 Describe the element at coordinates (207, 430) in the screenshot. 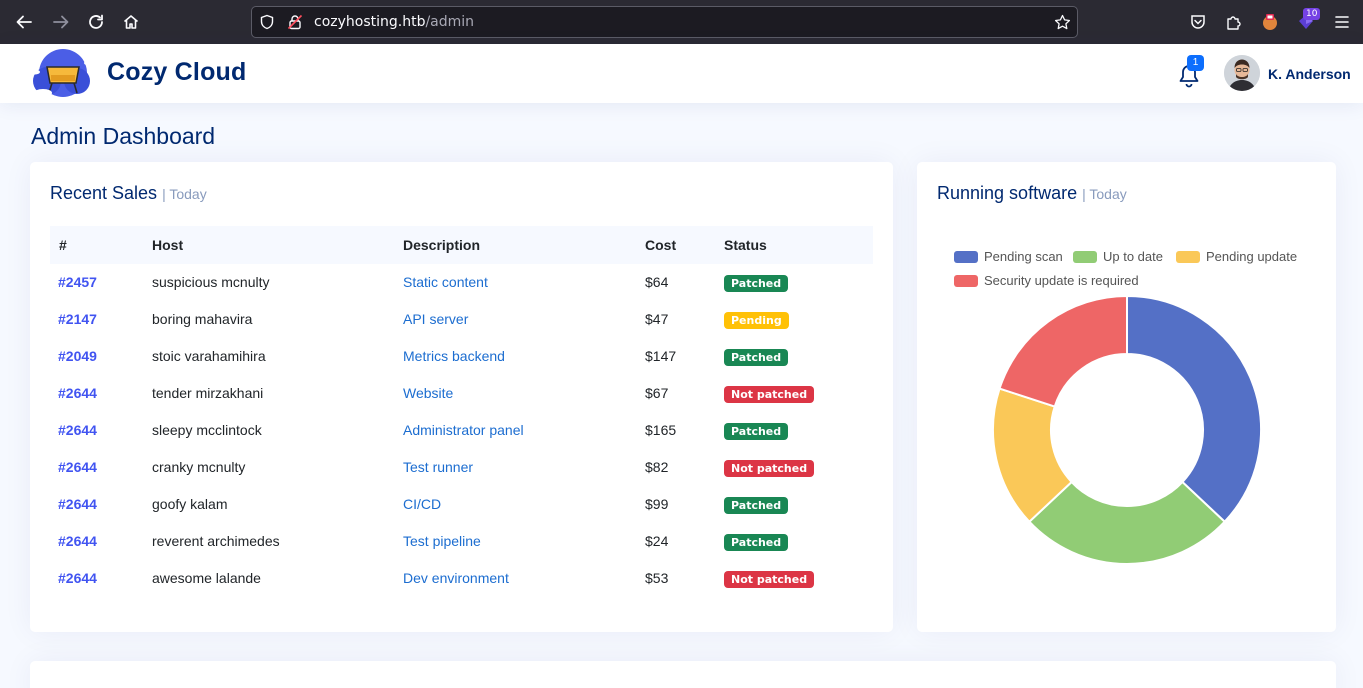

I see `host-name: sleepy mcclintock` at that location.